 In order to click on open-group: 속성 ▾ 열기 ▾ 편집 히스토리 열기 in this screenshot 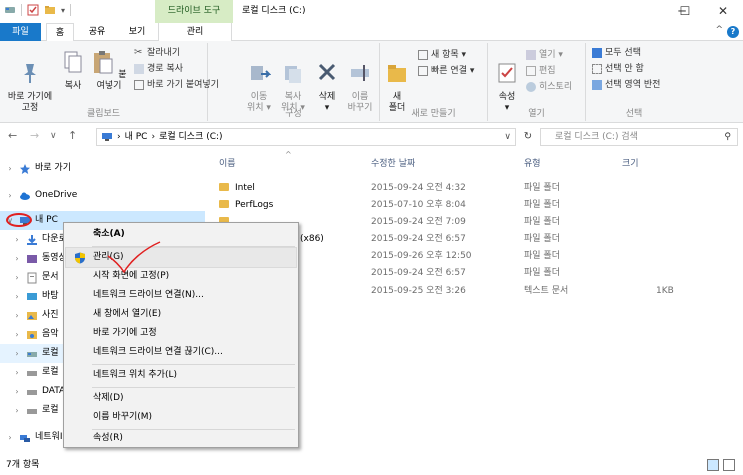, I will do `click(537, 82)`.